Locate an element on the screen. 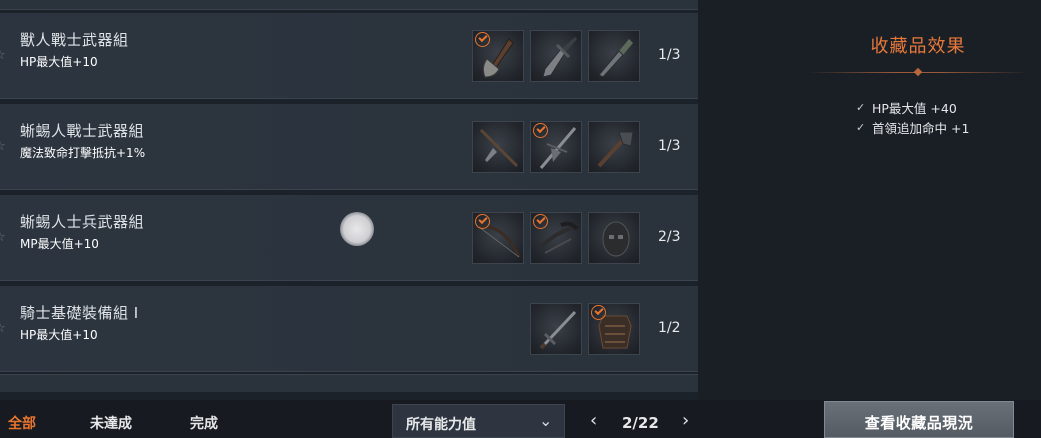 The image size is (1041, 438). broad-dagger-icon is located at coordinates (559, 57).